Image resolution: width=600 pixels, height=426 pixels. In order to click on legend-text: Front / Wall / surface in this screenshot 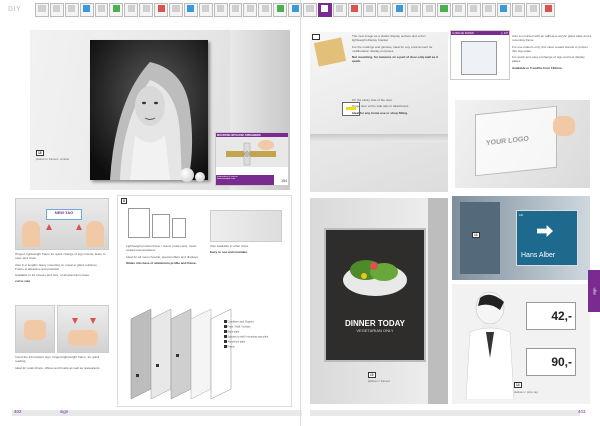, I will do `click(239, 327)`.